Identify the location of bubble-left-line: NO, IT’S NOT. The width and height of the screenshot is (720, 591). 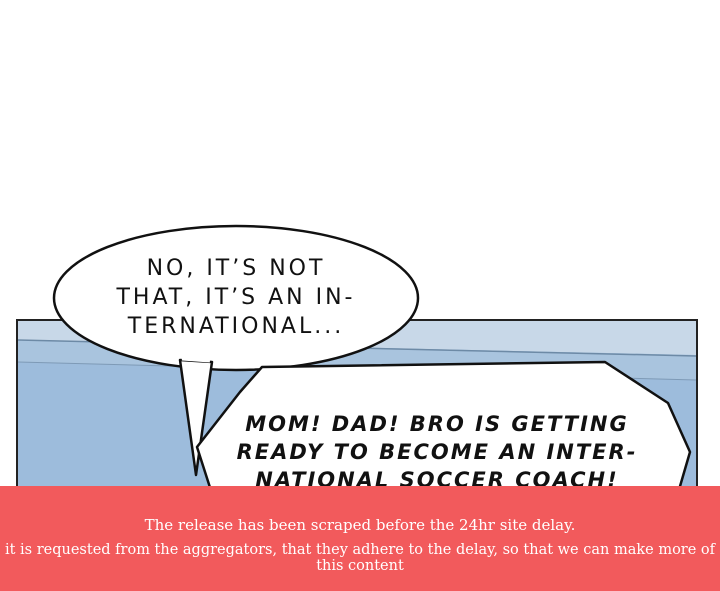
(236, 268).